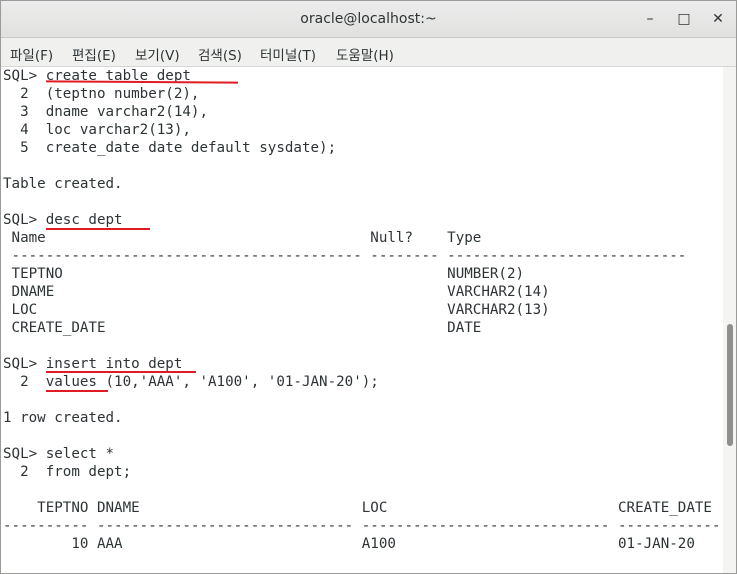  I want to click on minimize-icon: –, so click(650, 19).